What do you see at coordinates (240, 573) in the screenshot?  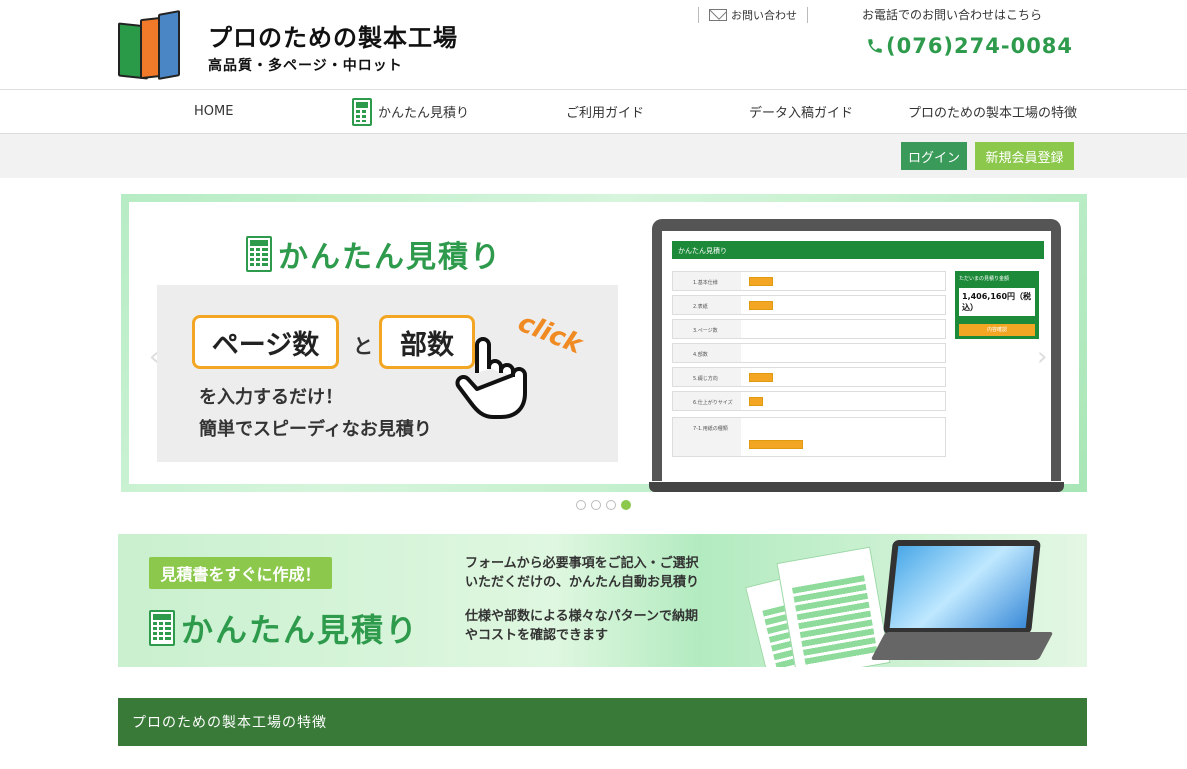 I see `banner-tag: 見積書をすぐに作成！` at bounding box center [240, 573].